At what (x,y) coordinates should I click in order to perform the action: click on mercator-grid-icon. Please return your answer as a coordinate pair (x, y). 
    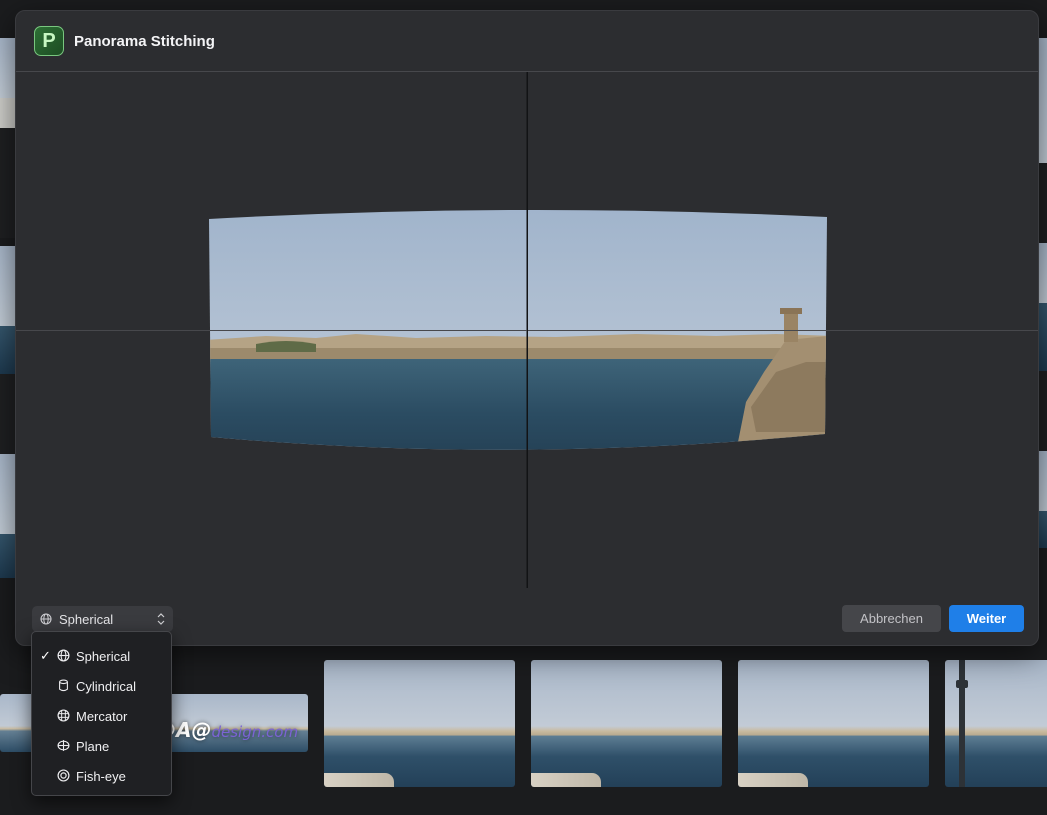
    Looking at the image, I should click on (64, 716).